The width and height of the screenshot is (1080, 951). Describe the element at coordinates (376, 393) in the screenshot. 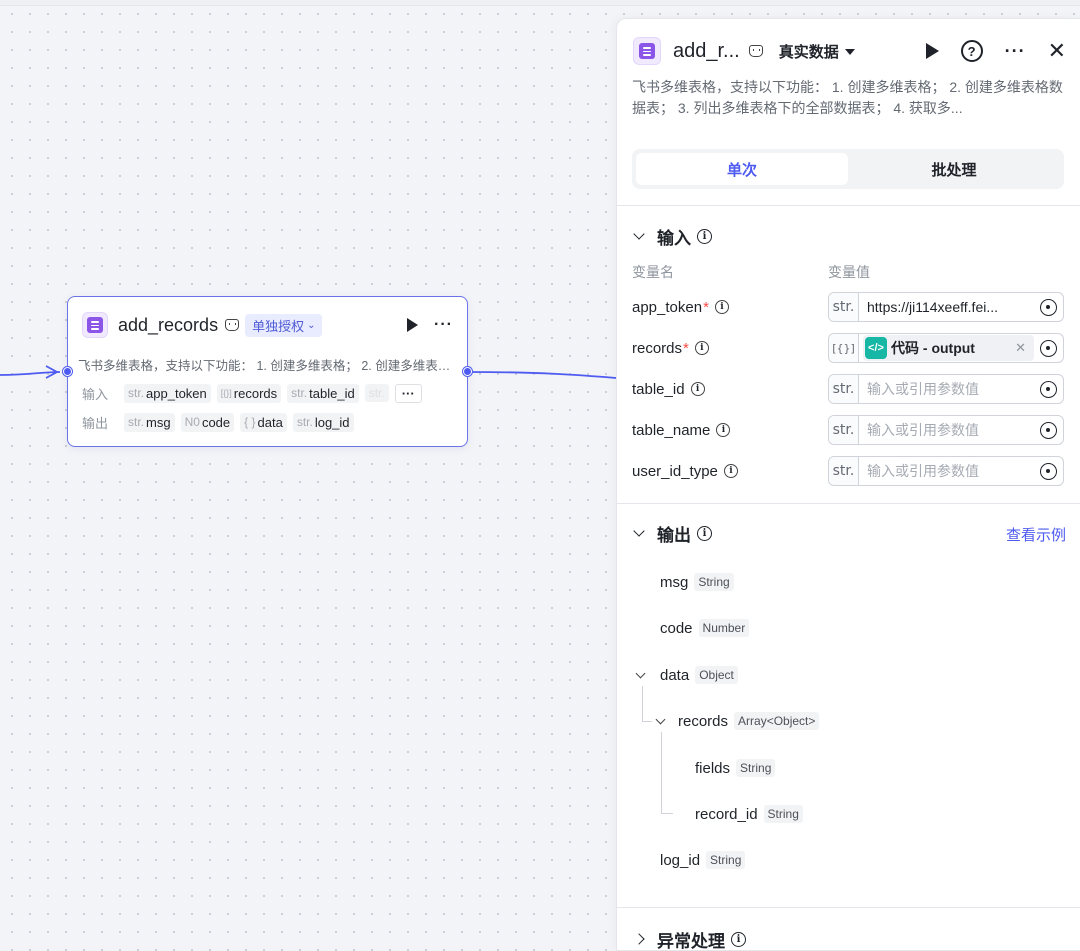

I see `input-pill-faded: str.` at that location.